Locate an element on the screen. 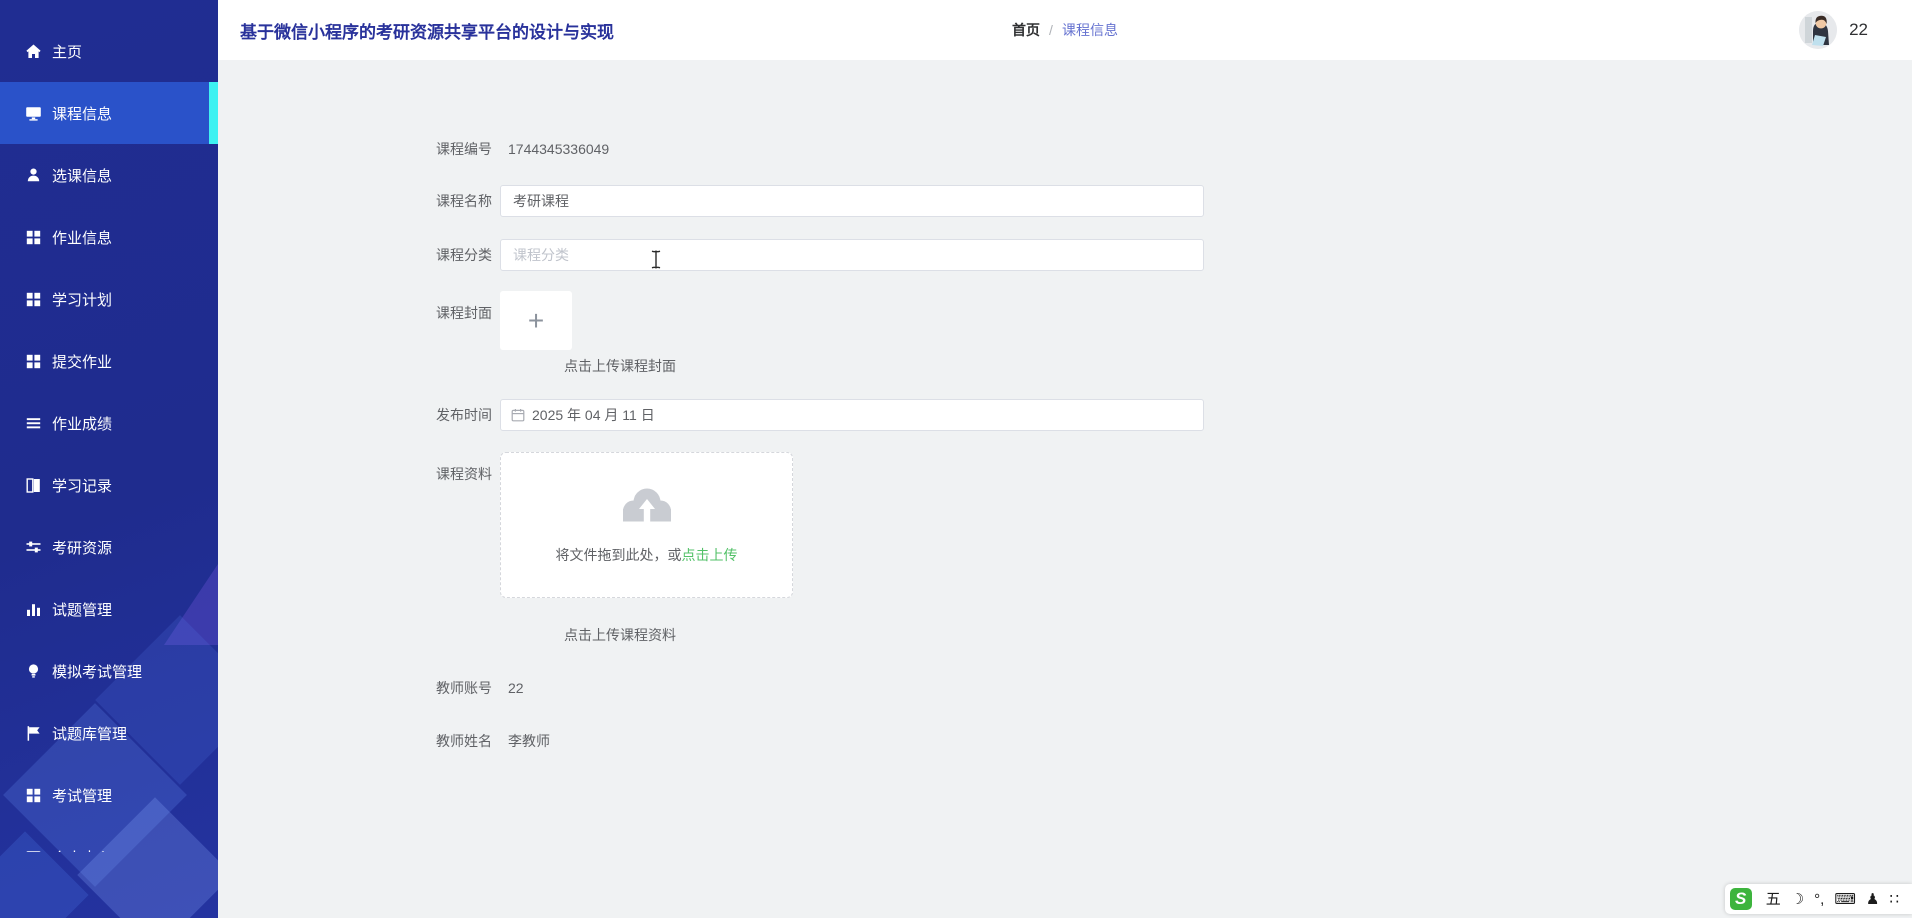  course-name-input is located at coordinates (852, 201).